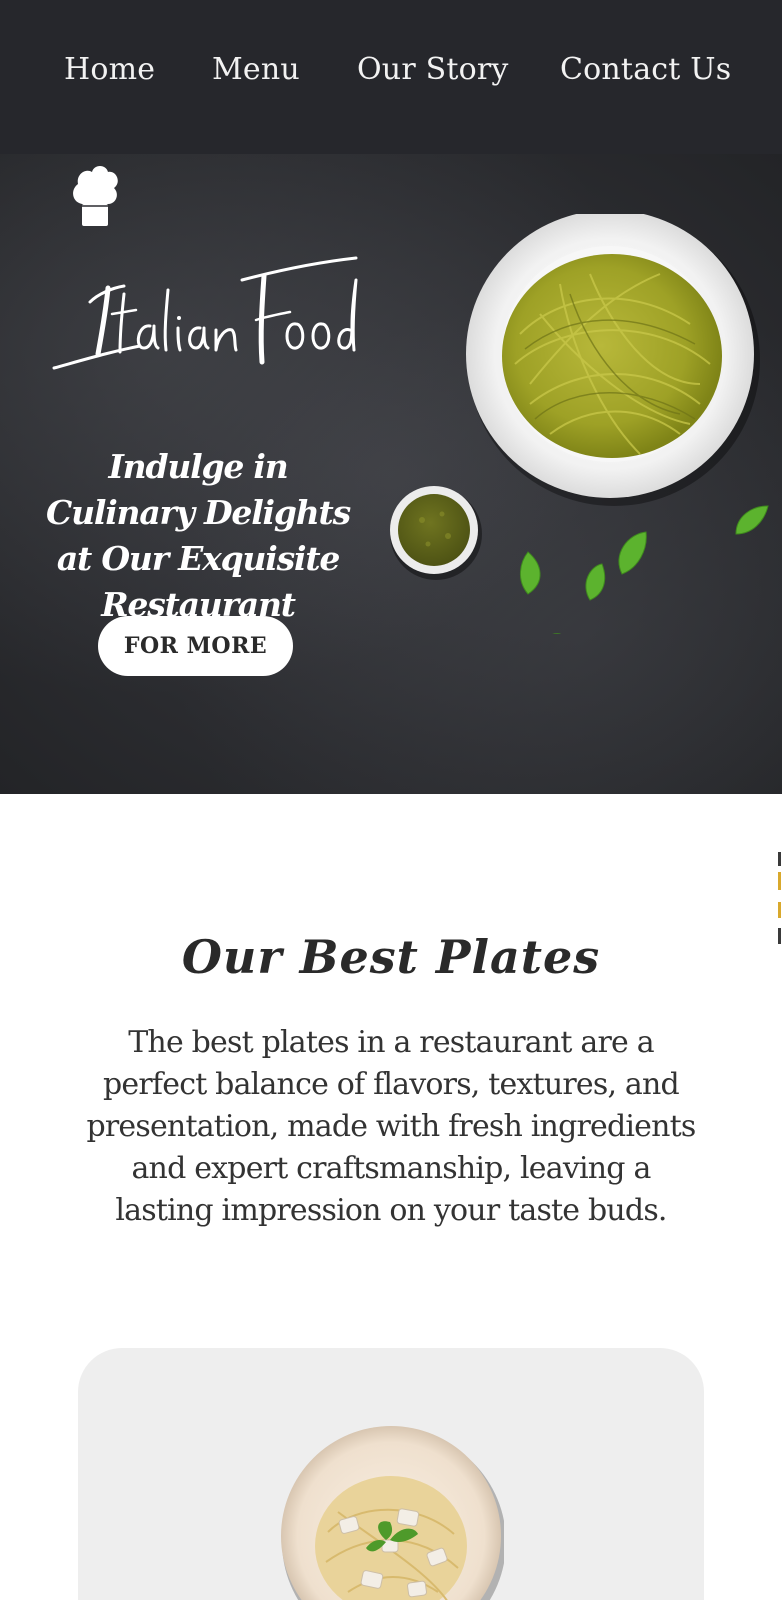  Describe the element at coordinates (645, 69) in the screenshot. I see `nav-item-contact-us: Contact Us` at that location.